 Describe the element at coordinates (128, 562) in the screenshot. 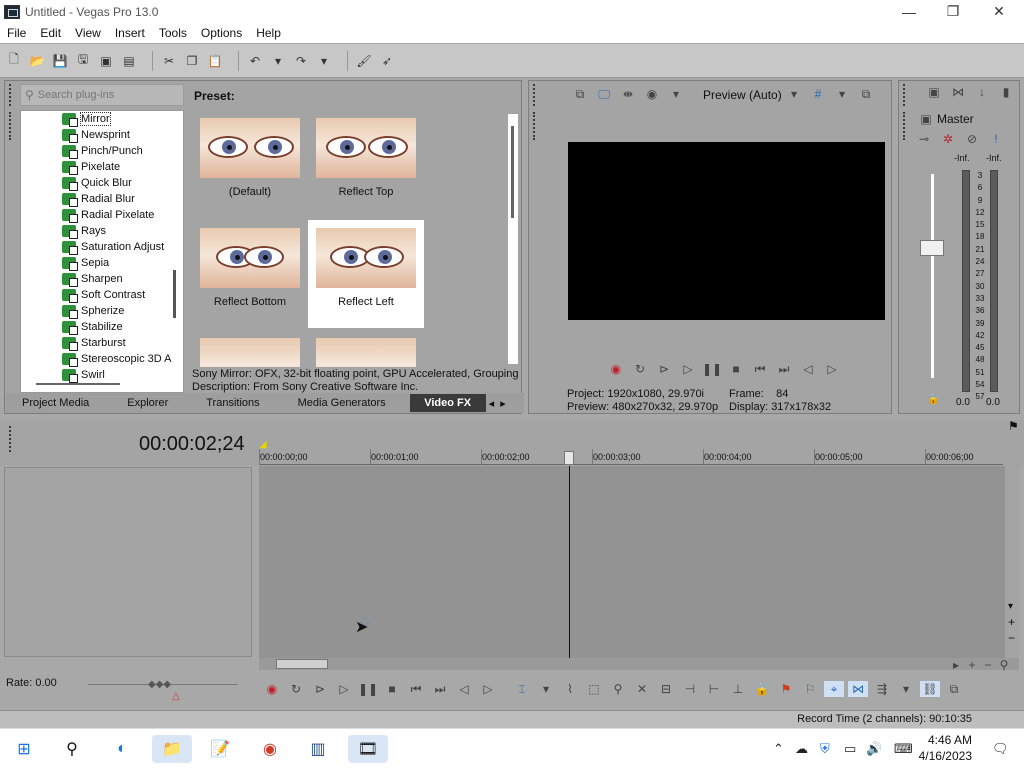

I see `track-list` at that location.